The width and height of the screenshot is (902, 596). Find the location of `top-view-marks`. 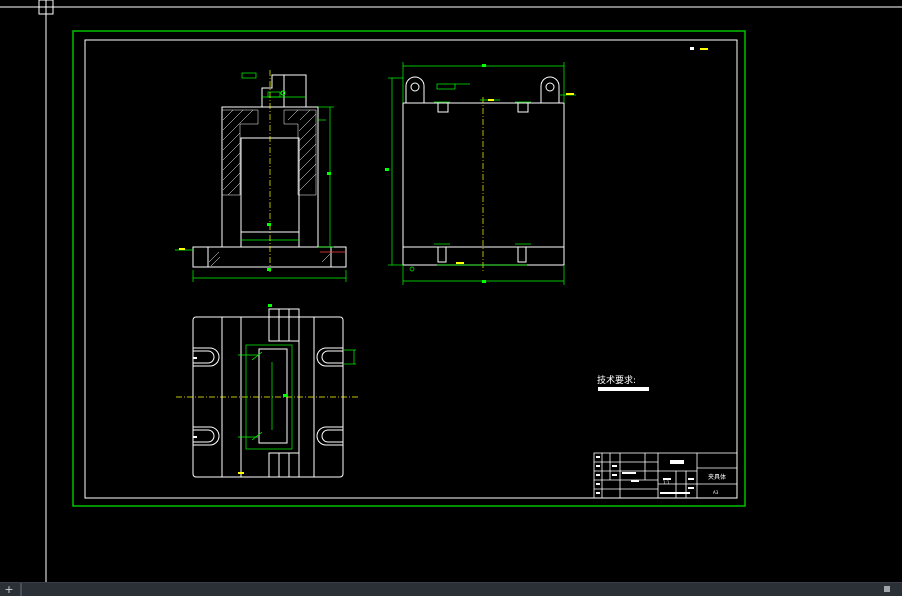

top-view-marks is located at coordinates (240, 389).